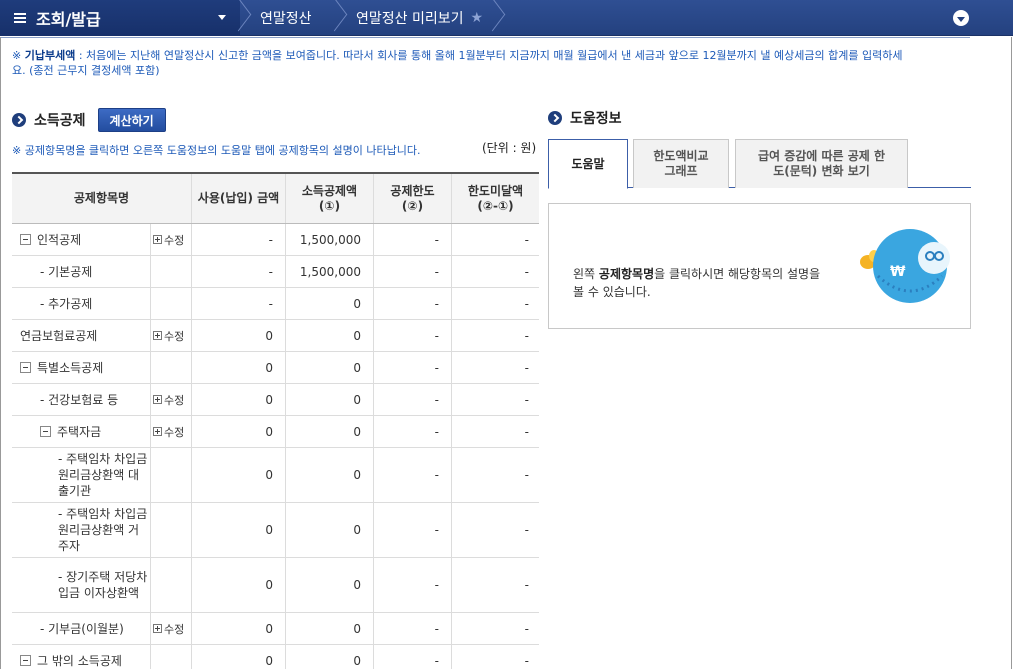 Image resolution: width=1013 pixels, height=669 pixels. Describe the element at coordinates (102, 198) in the screenshot. I see `header-item-name: 공제항목명` at that location.